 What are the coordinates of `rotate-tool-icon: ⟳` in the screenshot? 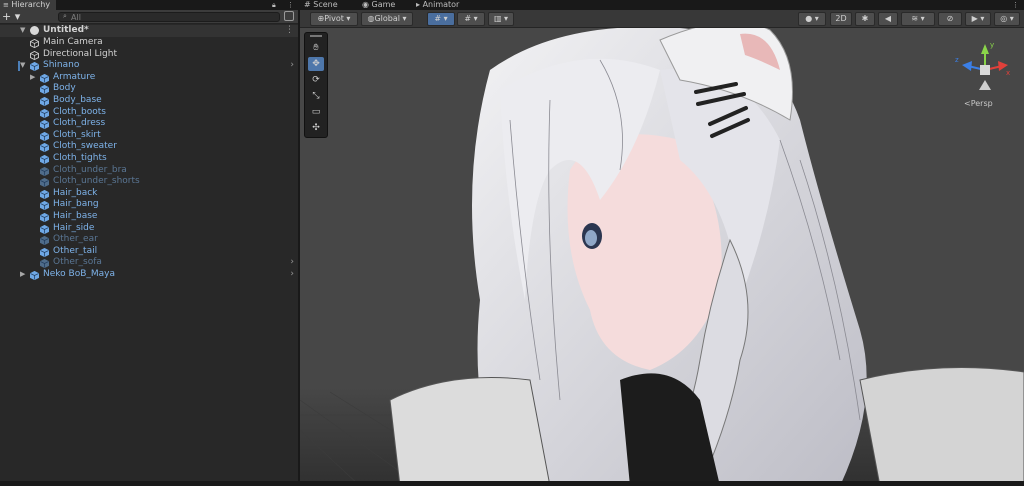 It's located at (316, 80).